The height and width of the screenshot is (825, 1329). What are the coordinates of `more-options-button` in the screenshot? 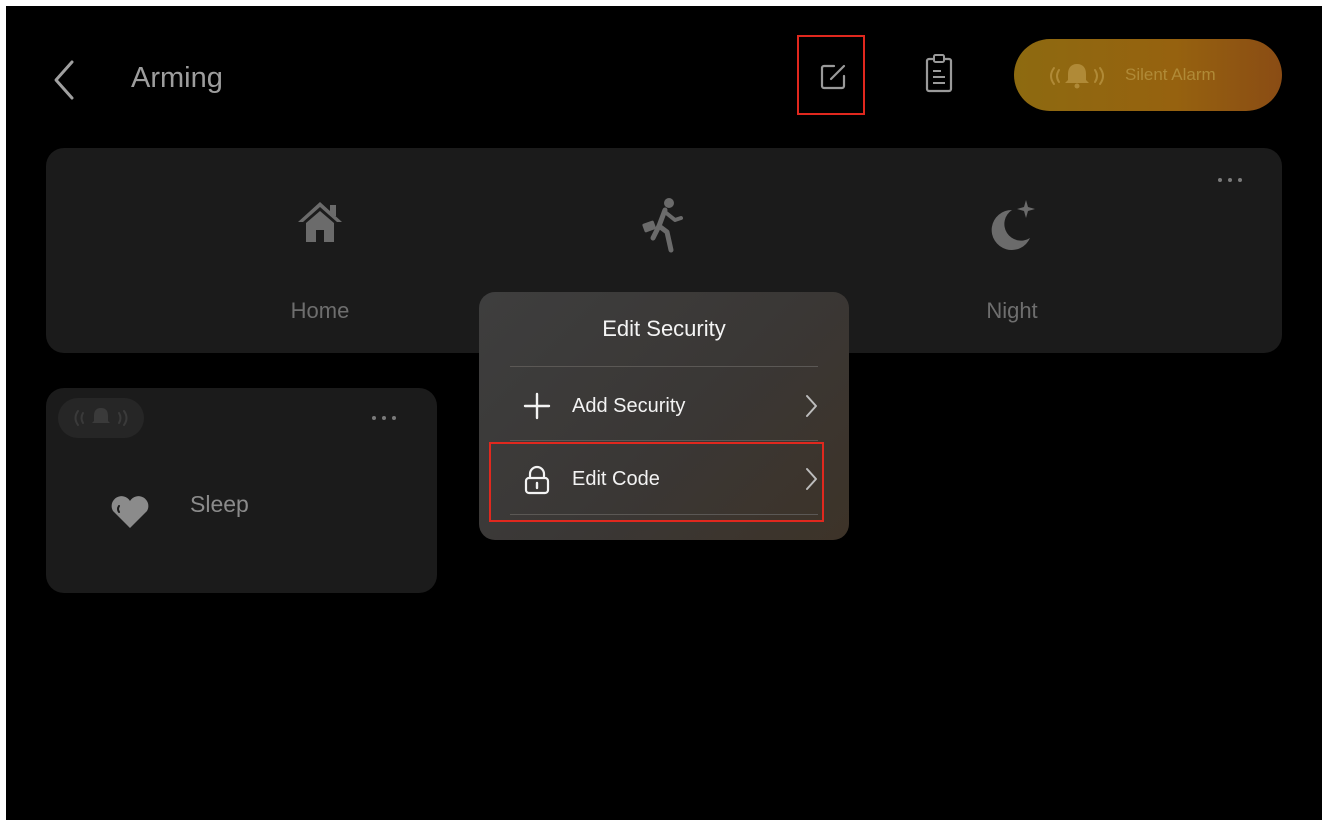 It's located at (1230, 180).